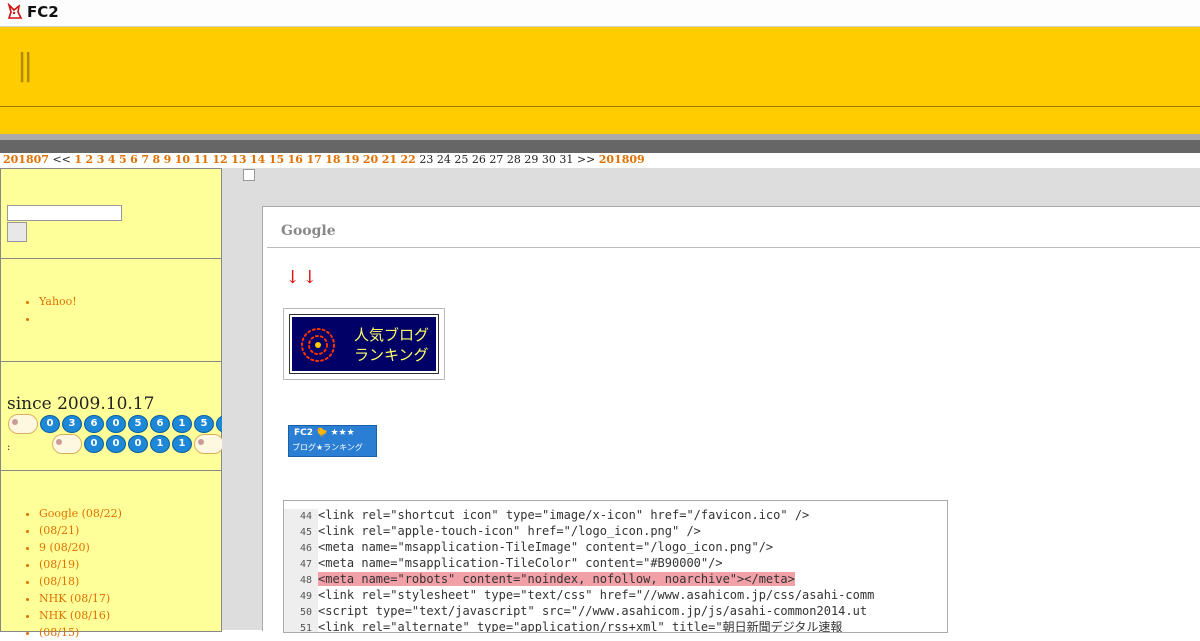 Image resolution: width=1200 pixels, height=641 pixels. Describe the element at coordinates (61, 159) in the screenshot. I see `calendar-prev-arrow: <<` at that location.